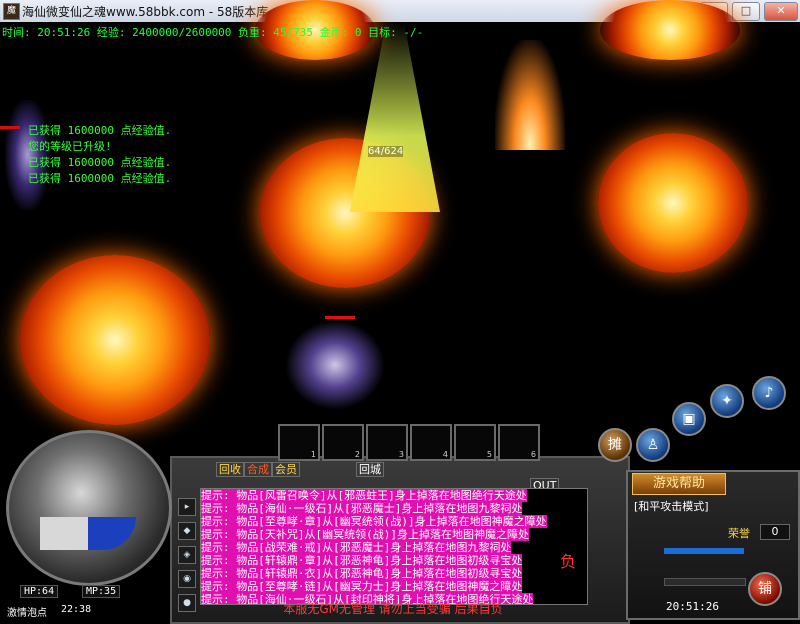 This screenshot has width=800, height=624. What do you see at coordinates (362, 508) in the screenshot?
I see `chat-line: 提示: 物品[海仙·一级石]从[邪恶魔士]身上掉落在地图九黎祠处` at bounding box center [362, 508].